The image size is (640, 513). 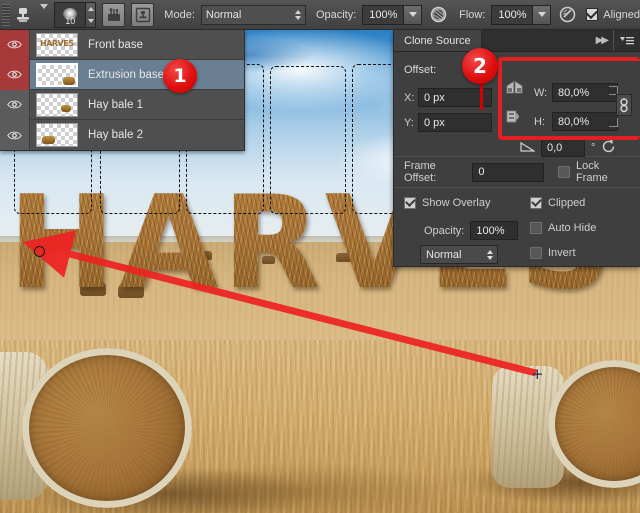 I want to click on flip-vertical-icon, so click(x=514, y=118).